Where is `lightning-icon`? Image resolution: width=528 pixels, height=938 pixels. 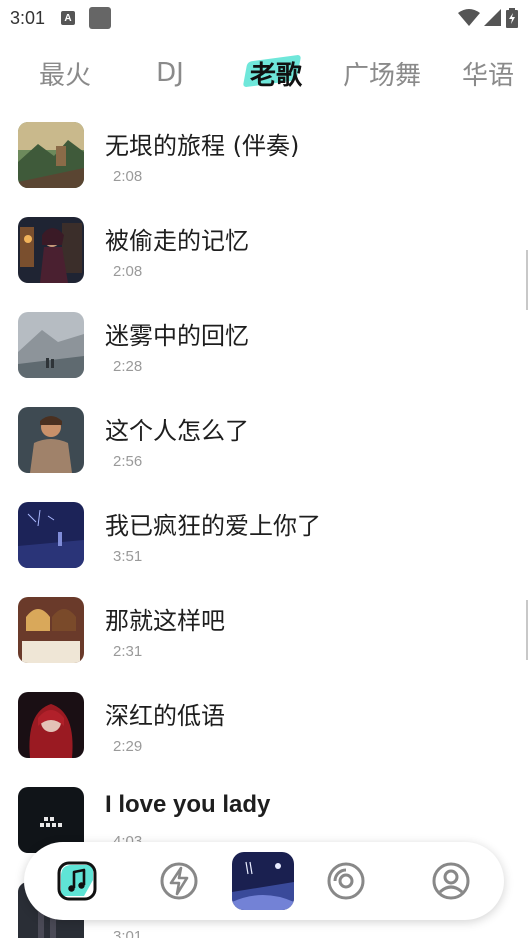 lightning-icon is located at coordinates (179, 881).